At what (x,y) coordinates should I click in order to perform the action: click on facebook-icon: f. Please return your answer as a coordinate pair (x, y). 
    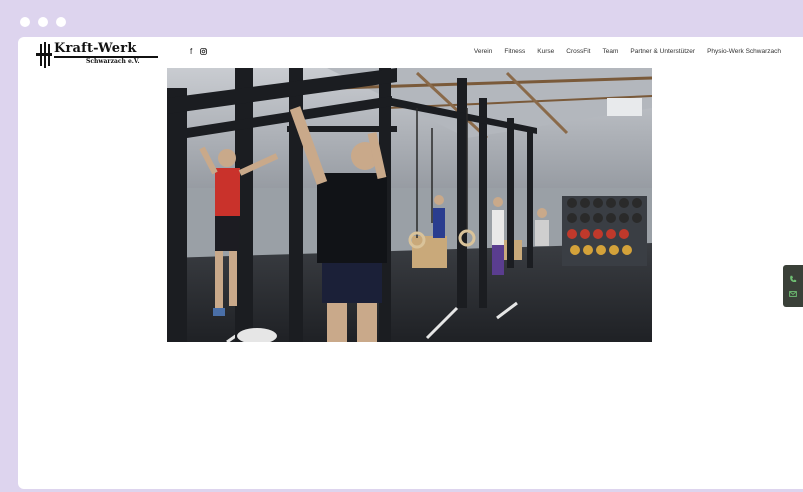
    Looking at the image, I should click on (191, 51).